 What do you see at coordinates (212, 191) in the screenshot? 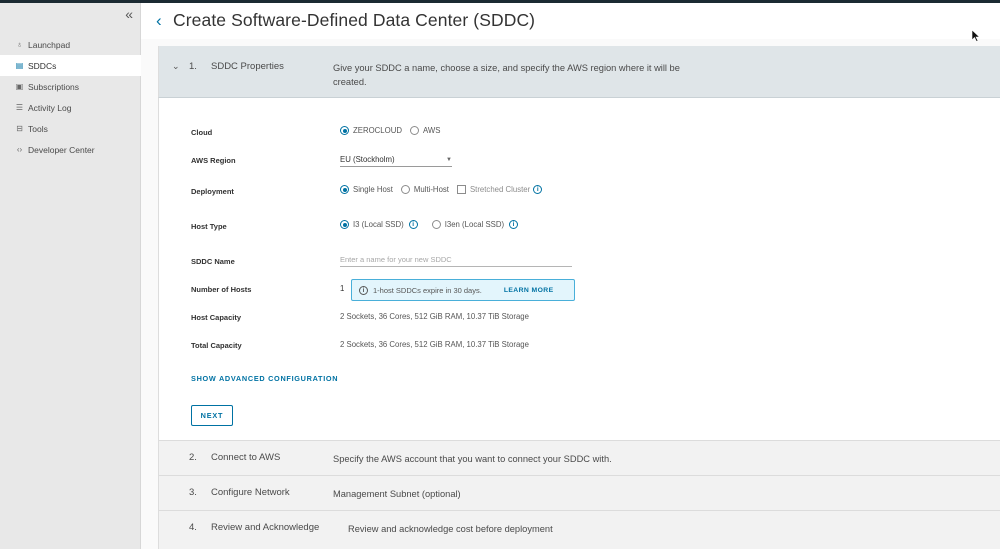
I see `deployment-label: Deployment` at bounding box center [212, 191].